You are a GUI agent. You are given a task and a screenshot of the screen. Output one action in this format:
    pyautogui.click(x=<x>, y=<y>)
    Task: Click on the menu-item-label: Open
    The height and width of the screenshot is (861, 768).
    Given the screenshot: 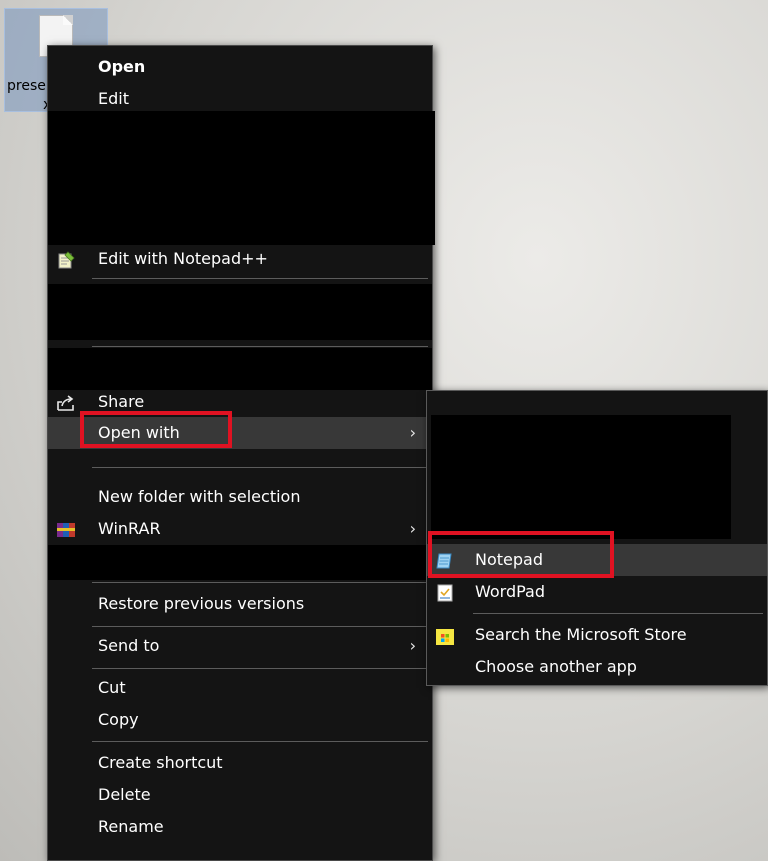 What is the action you would take?
    pyautogui.click(x=122, y=66)
    